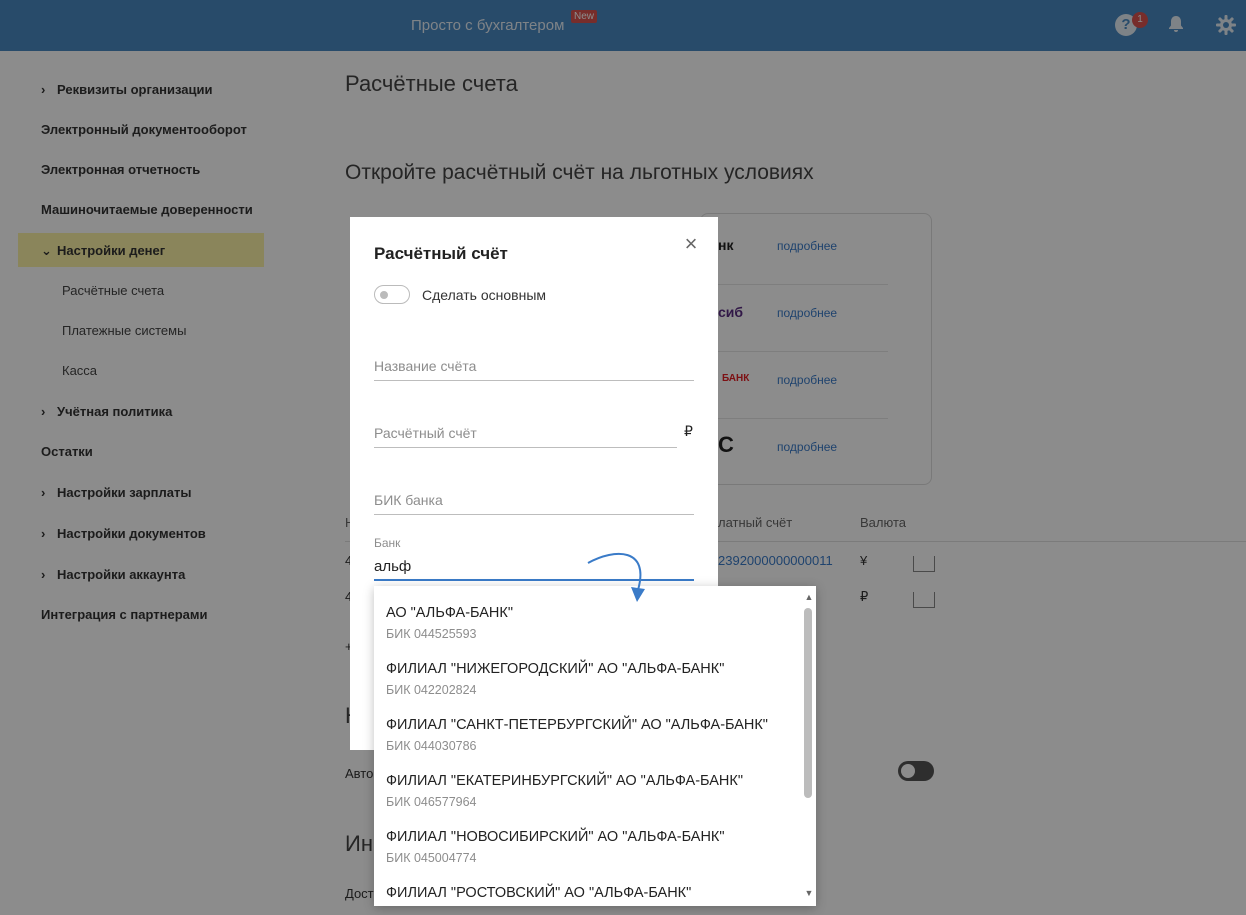 The height and width of the screenshot is (915, 1246). I want to click on arrow-down-icon: ▼, so click(809, 893).